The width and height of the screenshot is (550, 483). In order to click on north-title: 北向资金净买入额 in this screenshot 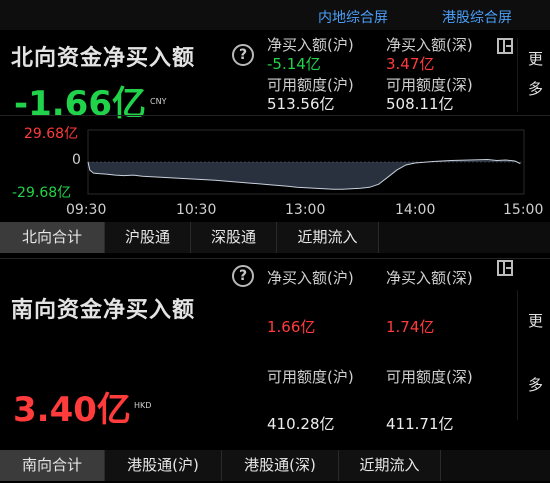, I will do `click(103, 58)`.